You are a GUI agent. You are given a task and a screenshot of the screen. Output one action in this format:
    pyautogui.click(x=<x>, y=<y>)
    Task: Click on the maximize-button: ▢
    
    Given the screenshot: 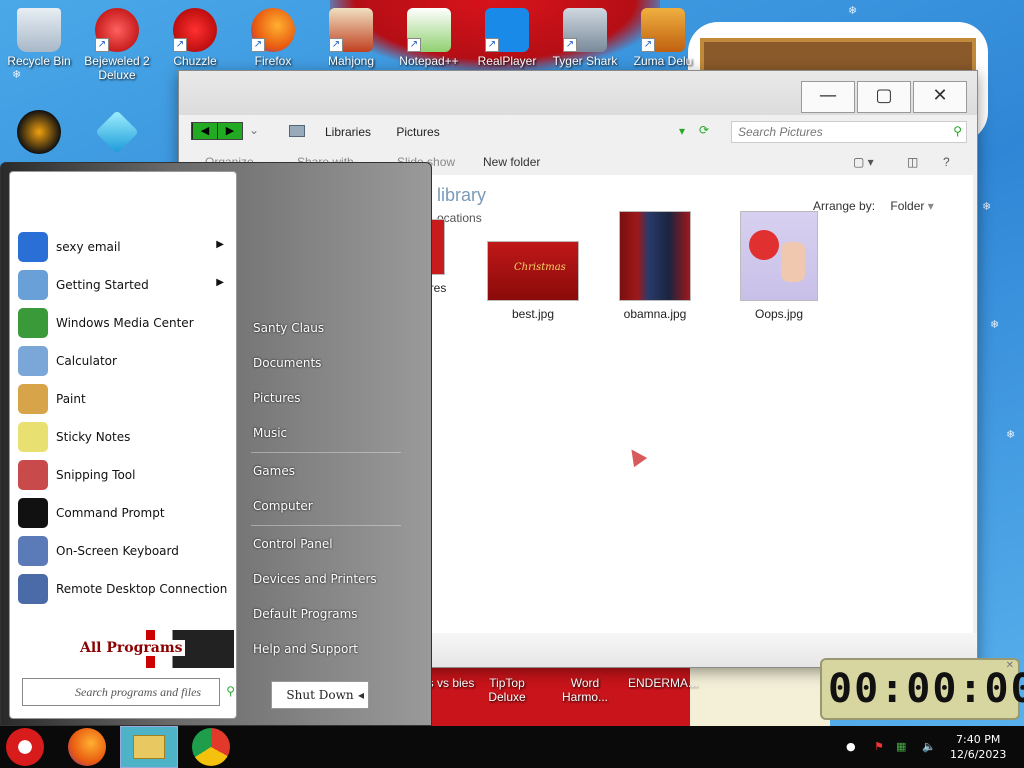 What is the action you would take?
    pyautogui.click(x=884, y=97)
    